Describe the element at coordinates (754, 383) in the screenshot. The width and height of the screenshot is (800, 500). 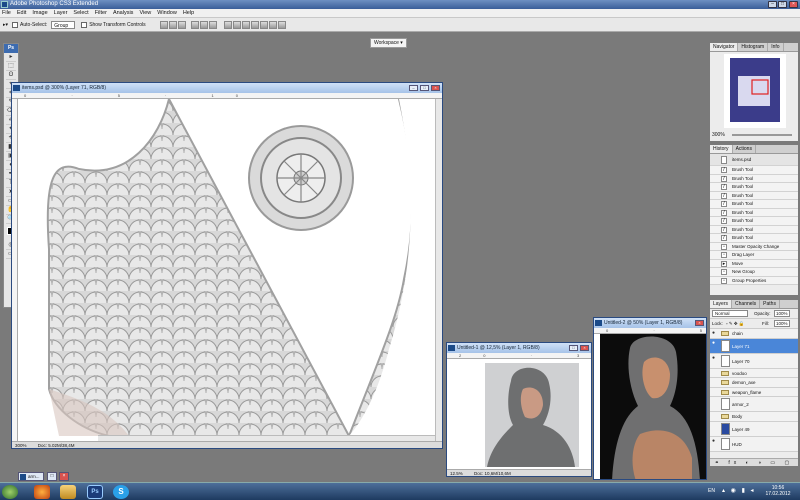
I see `layer-group: demon_axe` at that location.